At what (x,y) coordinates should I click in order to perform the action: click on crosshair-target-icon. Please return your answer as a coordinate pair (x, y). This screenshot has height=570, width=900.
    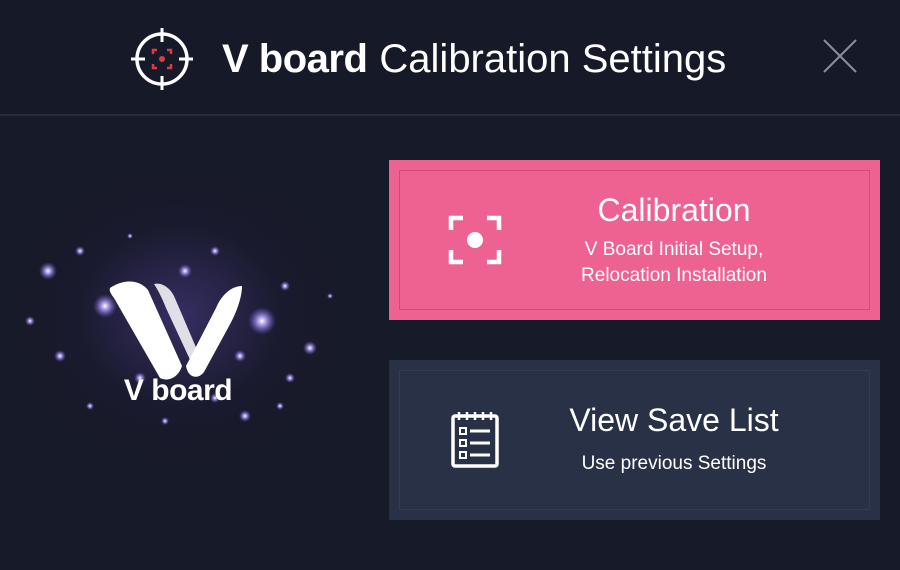
    Looking at the image, I should click on (162, 59).